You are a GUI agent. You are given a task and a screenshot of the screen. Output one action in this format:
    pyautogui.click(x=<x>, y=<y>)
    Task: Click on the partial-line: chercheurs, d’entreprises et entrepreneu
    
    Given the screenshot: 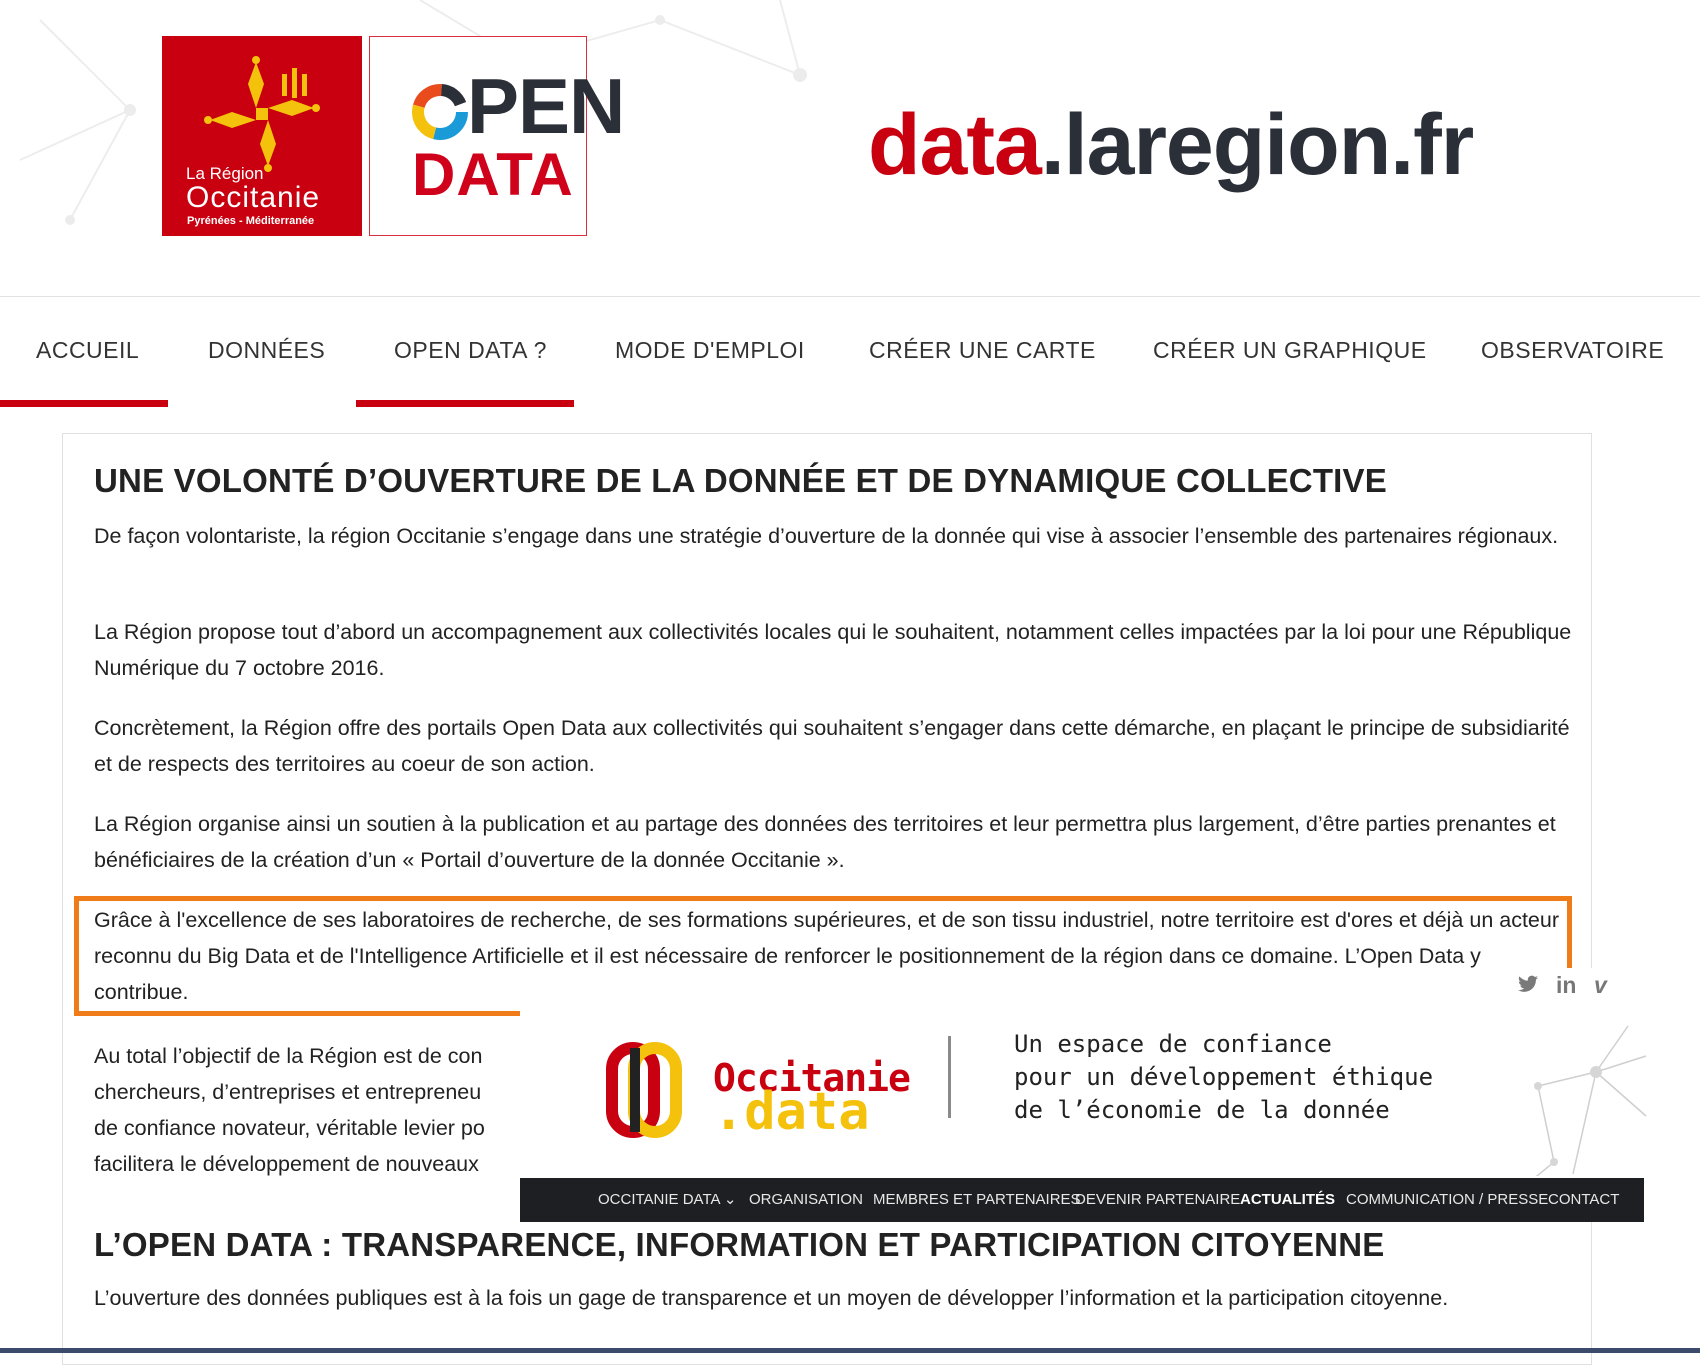 What is the action you would take?
    pyautogui.click(x=288, y=1092)
    